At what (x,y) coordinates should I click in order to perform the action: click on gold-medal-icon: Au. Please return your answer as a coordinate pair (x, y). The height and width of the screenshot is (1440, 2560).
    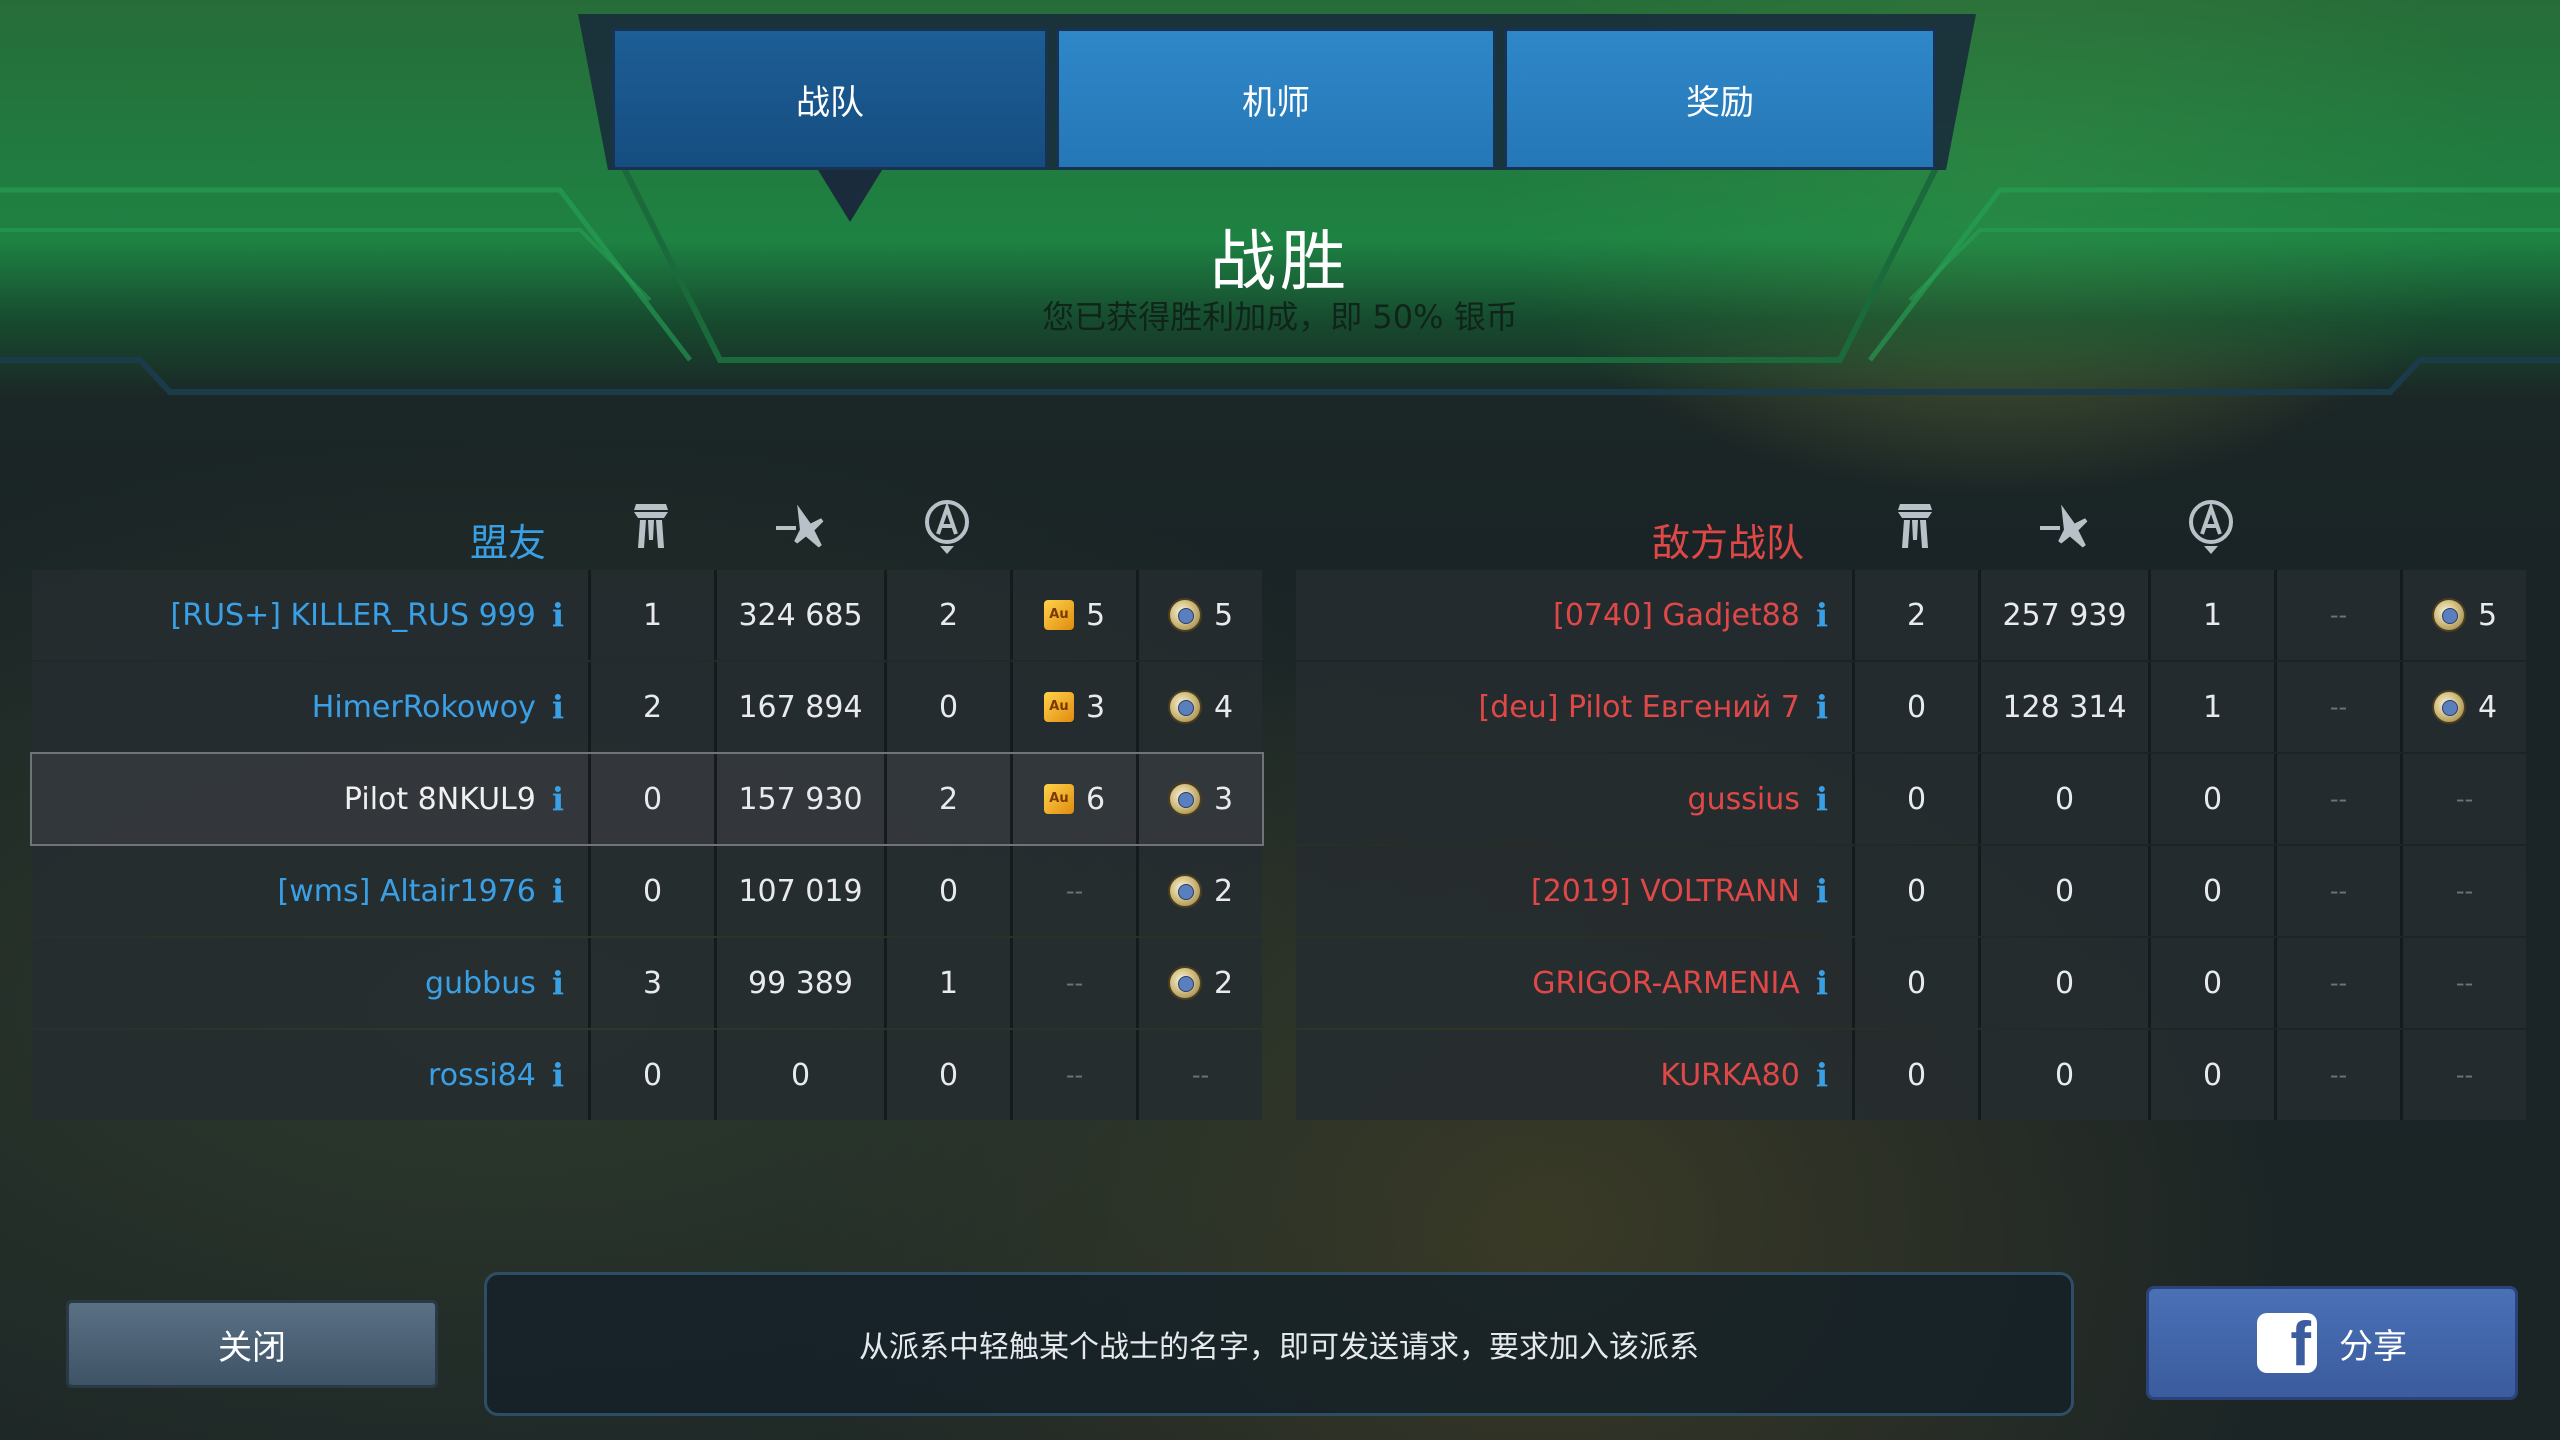
    Looking at the image, I should click on (1058, 707).